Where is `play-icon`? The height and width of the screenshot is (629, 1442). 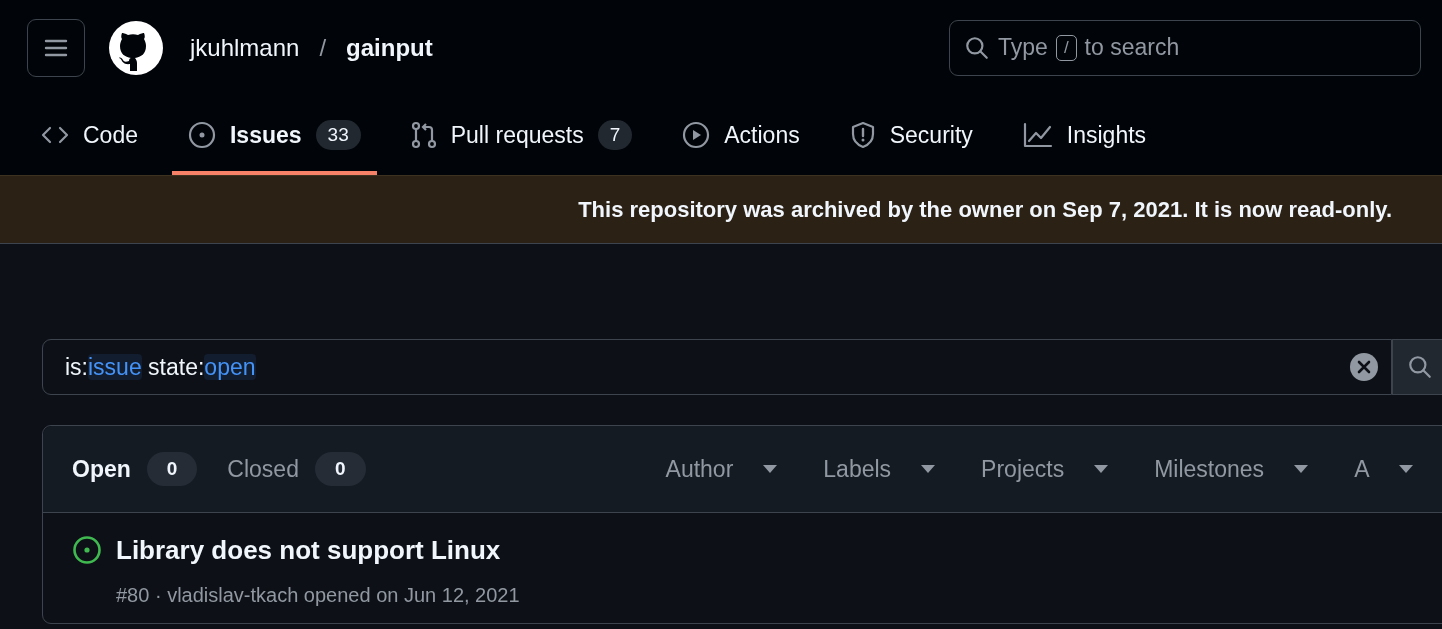 play-icon is located at coordinates (696, 135).